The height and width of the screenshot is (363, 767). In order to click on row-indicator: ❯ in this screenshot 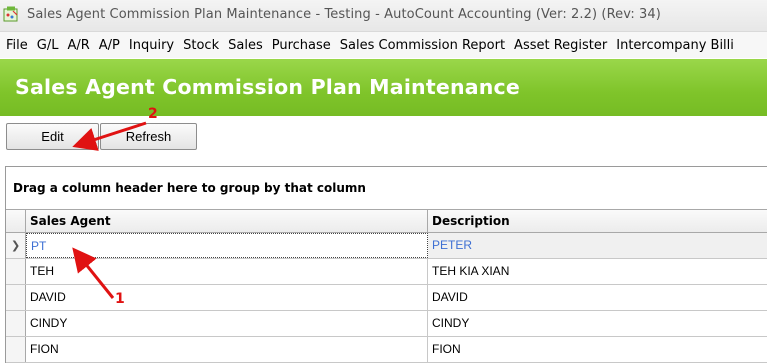, I will do `click(16, 245)`.